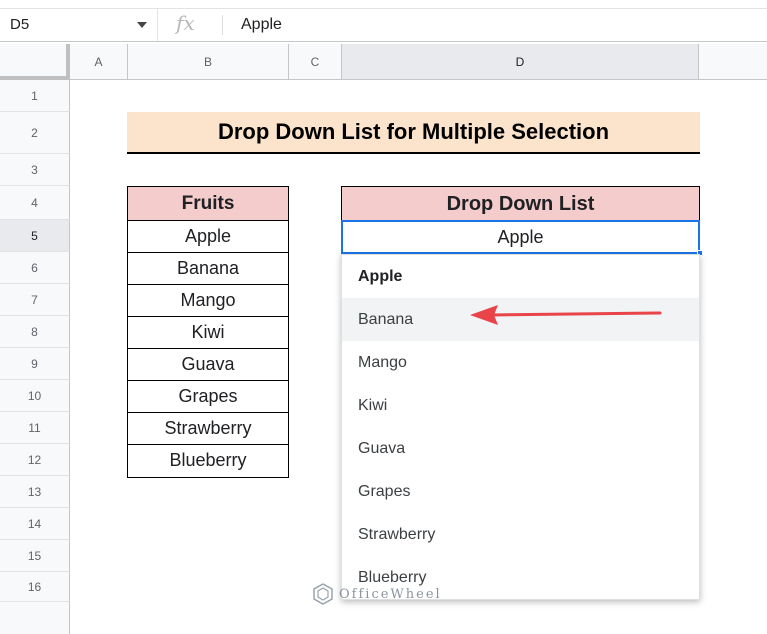  What do you see at coordinates (99, 62) in the screenshot?
I see `column-header-a: A` at bounding box center [99, 62].